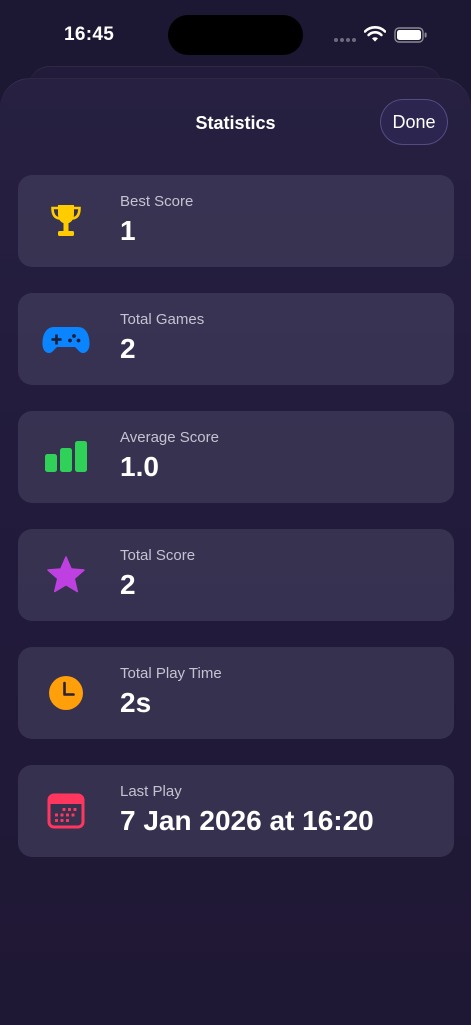  I want to click on stat-label: Last Play, so click(151, 791).